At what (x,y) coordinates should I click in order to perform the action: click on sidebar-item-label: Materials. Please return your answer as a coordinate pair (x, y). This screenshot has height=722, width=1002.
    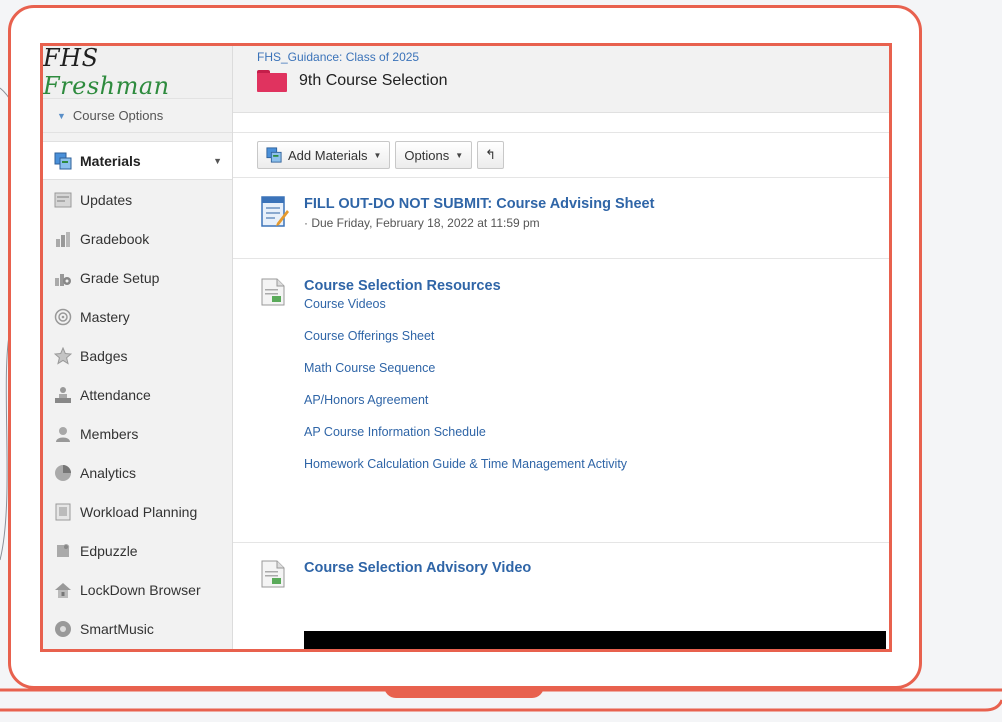
    Looking at the image, I should click on (110, 160).